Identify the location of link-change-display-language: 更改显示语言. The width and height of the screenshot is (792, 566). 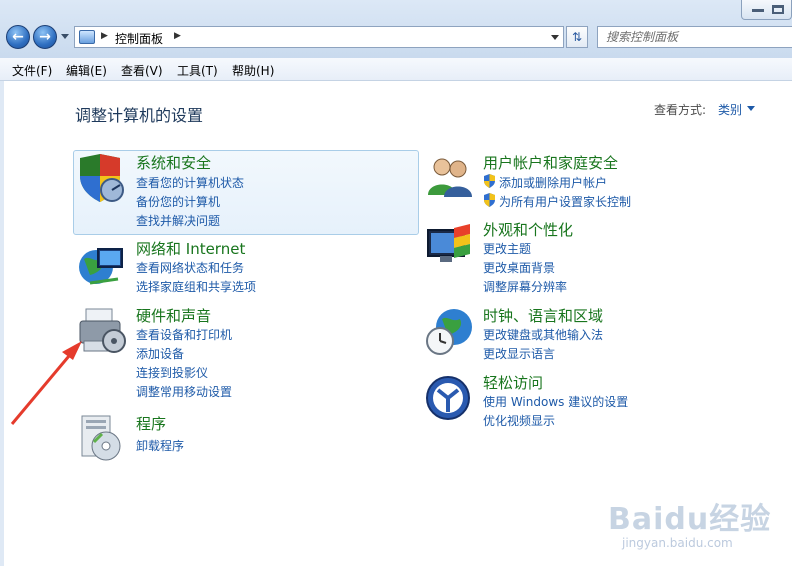
(519, 353).